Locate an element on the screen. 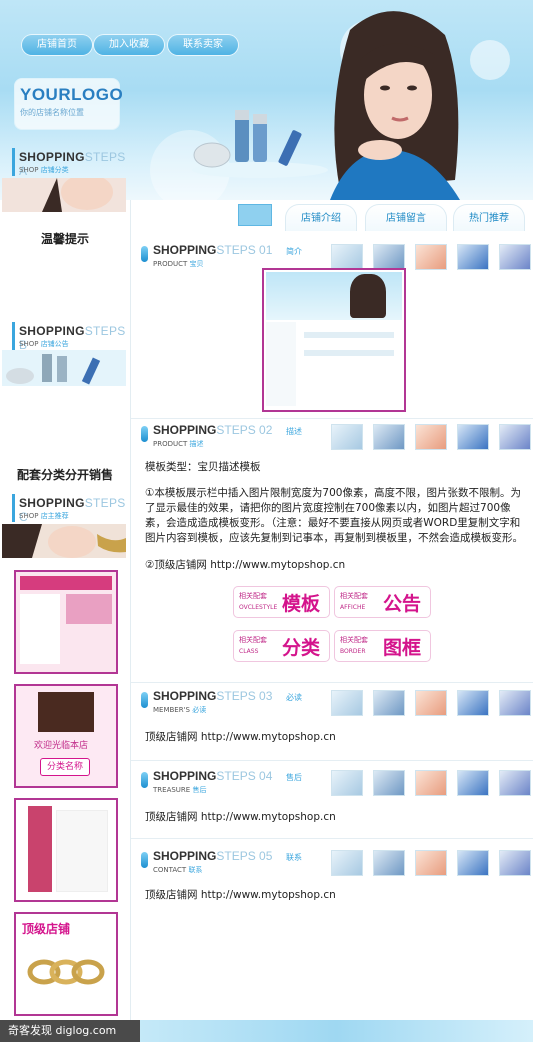  sidebar-thumb-template is located at coordinates (66, 622).